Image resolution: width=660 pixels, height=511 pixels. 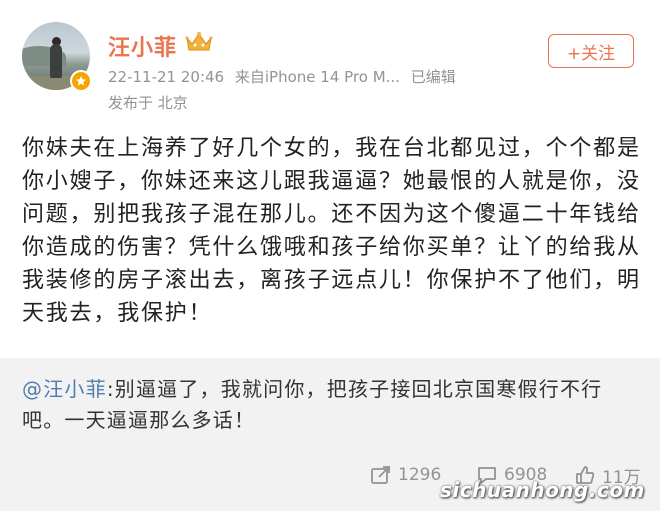 I want to click on post-meta: 22-11-21 20:46 来自iPhone 14 Pro M... 已编辑, so click(x=285, y=76).